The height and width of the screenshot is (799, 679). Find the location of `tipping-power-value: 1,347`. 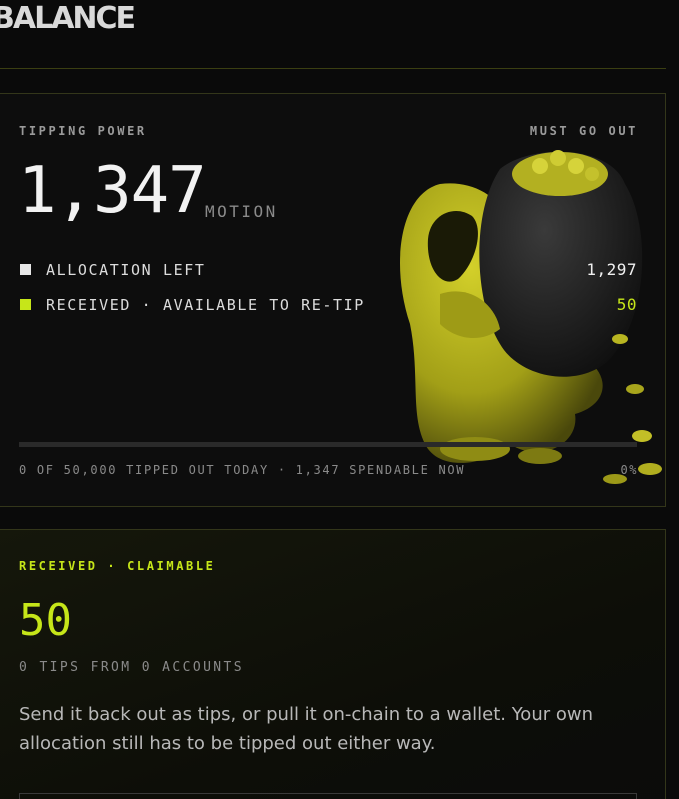

tipping-power-value: 1,347 is located at coordinates (112, 191).